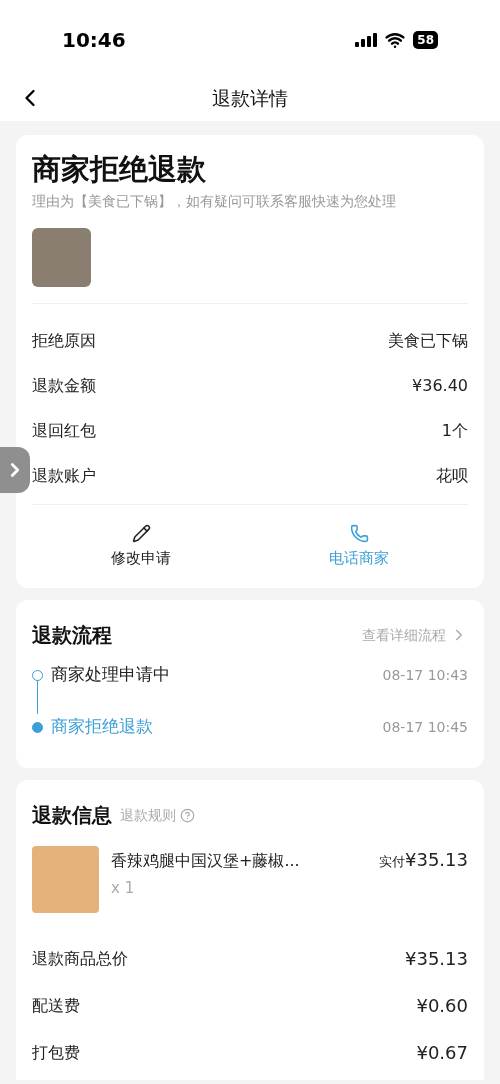  What do you see at coordinates (56, 1005) in the screenshot?
I see `fee-label: 配送费` at bounding box center [56, 1005].